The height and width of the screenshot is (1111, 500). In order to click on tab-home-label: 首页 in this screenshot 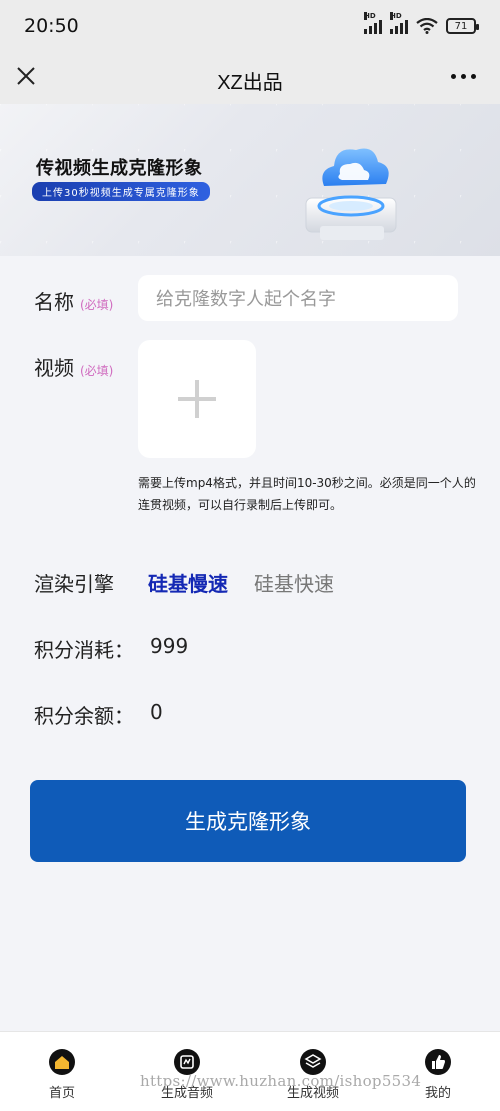, I will do `click(61, 1093)`.